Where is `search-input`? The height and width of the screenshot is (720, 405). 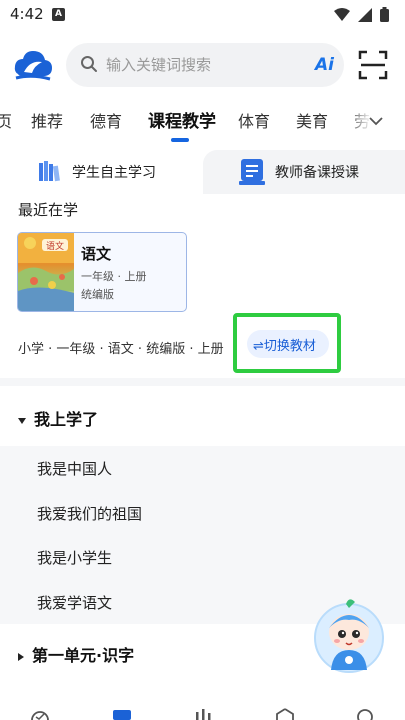
search-input is located at coordinates (201, 65).